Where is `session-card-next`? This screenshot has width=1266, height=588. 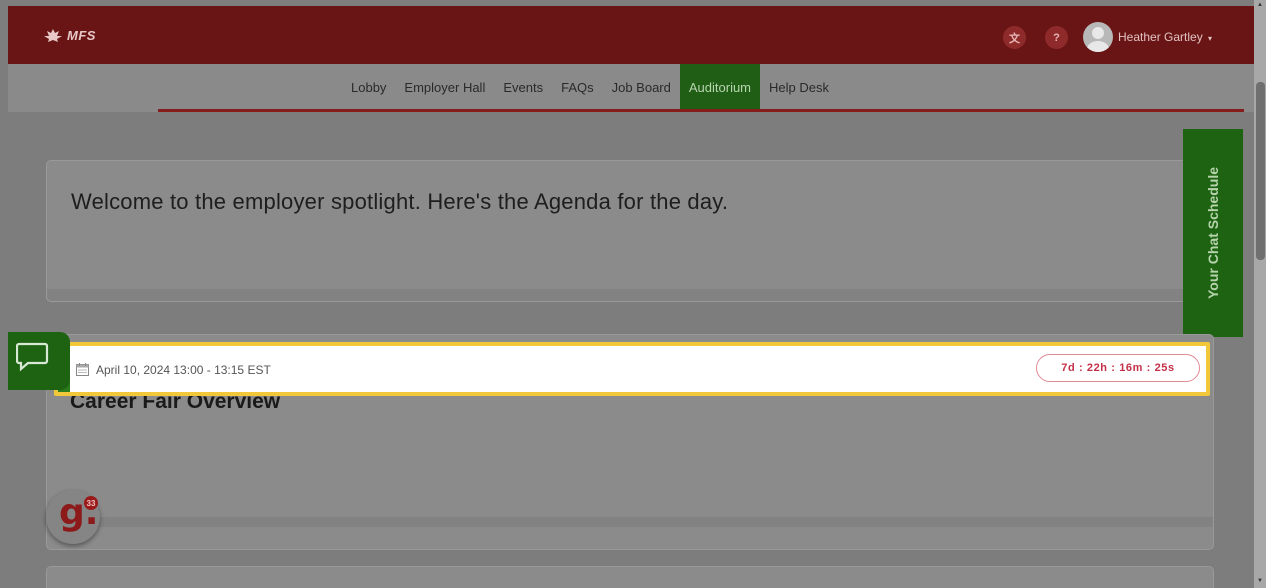
session-card-next is located at coordinates (630, 577).